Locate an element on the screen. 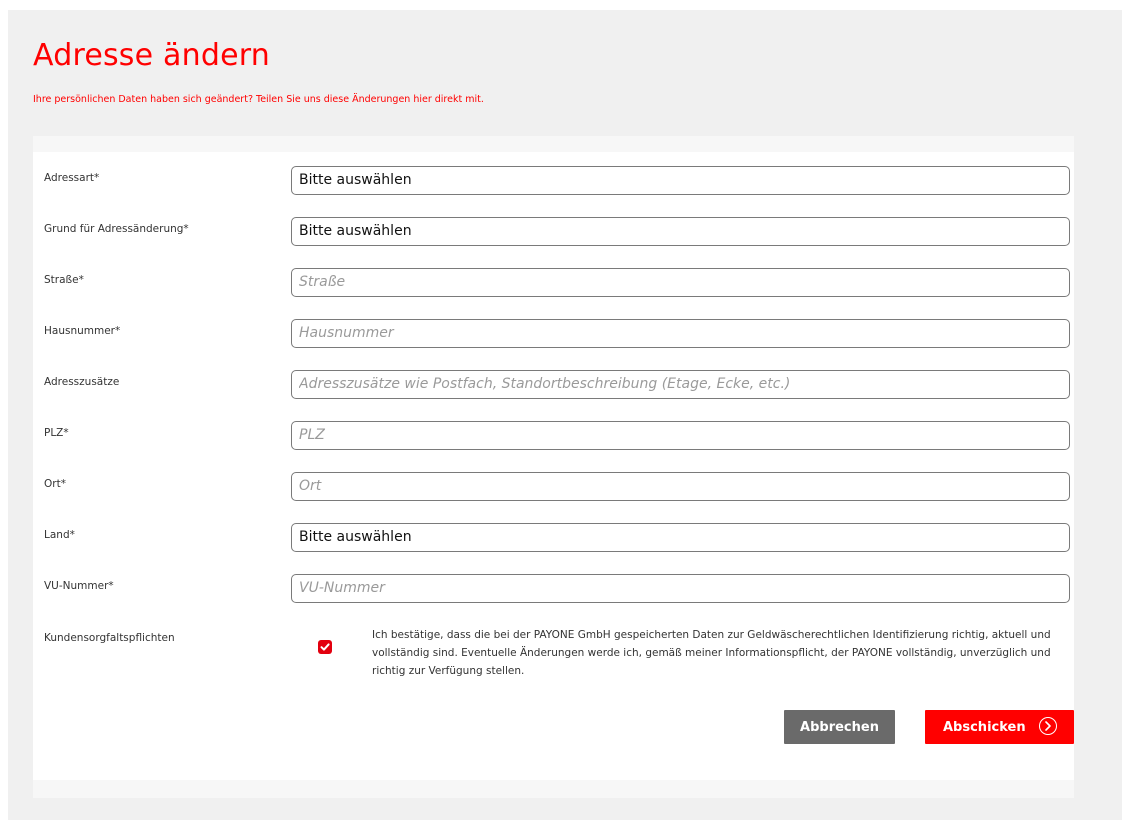  field-label-adressart: Adressart* is located at coordinates (72, 178).